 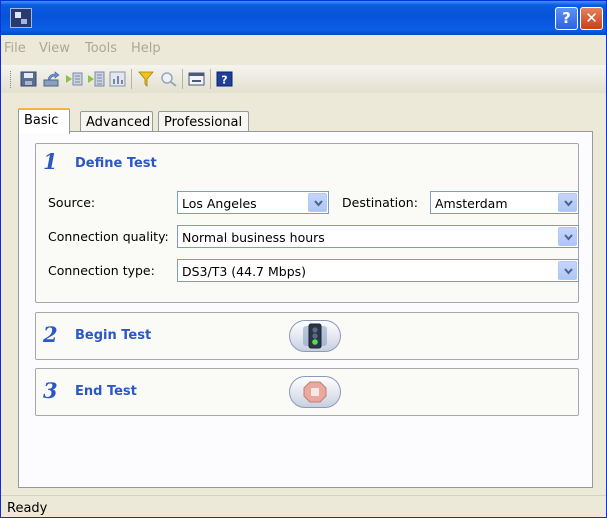 I want to click on destination-label: Destination:, so click(x=380, y=202).